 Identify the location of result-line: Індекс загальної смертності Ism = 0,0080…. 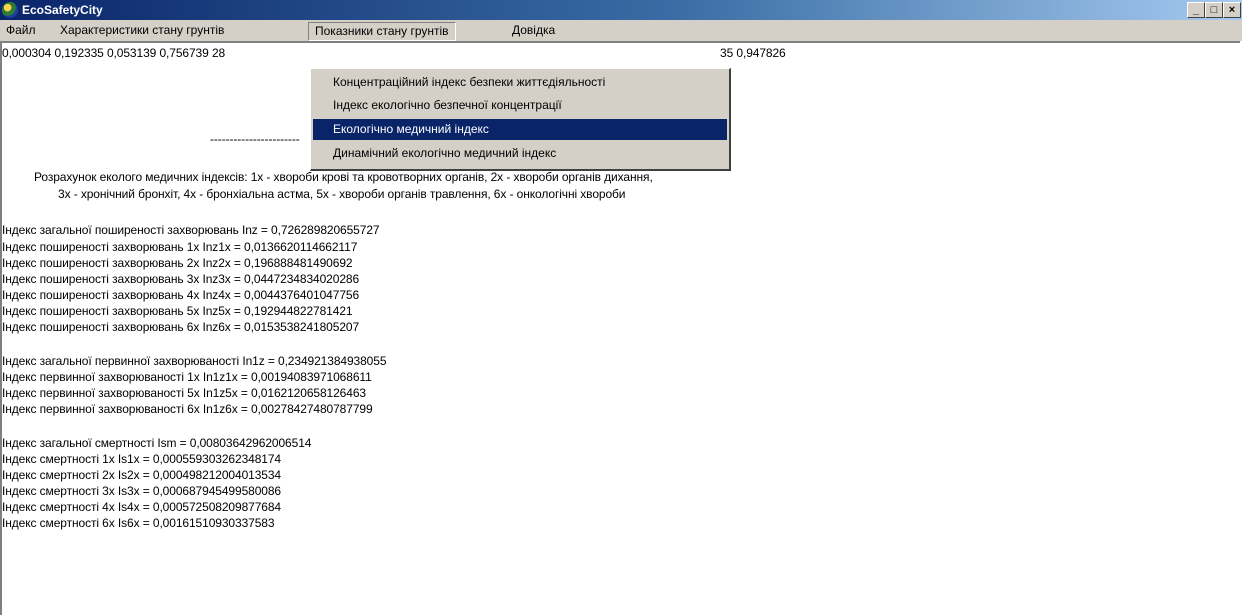
(157, 443).